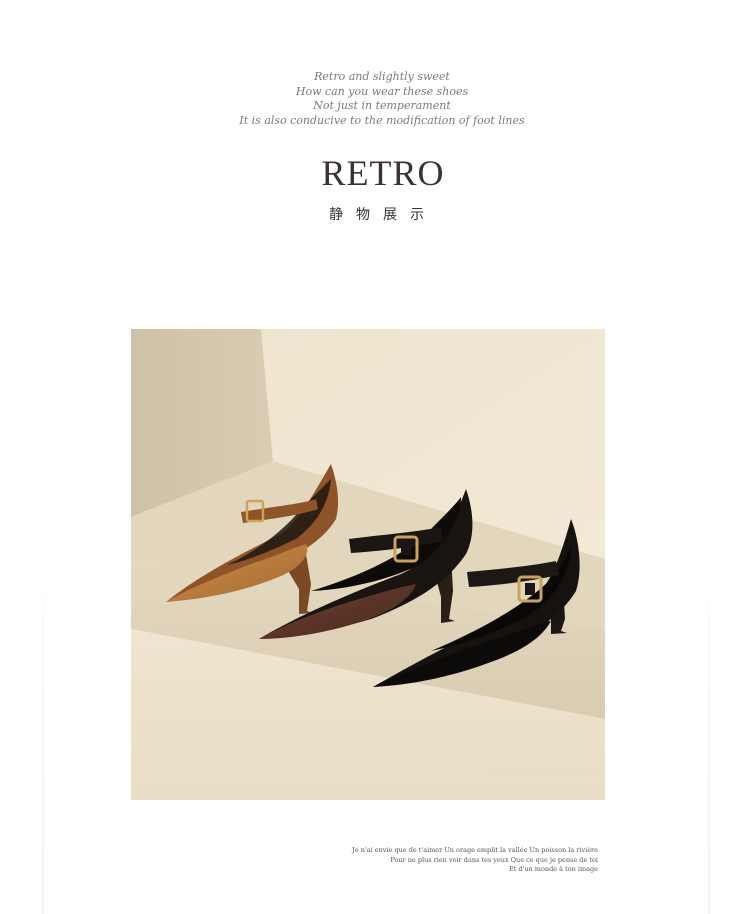 The width and height of the screenshot is (750, 914). What do you see at coordinates (553, 869) in the screenshot?
I see `caption-line: Et d'un monde à ton image` at bounding box center [553, 869].